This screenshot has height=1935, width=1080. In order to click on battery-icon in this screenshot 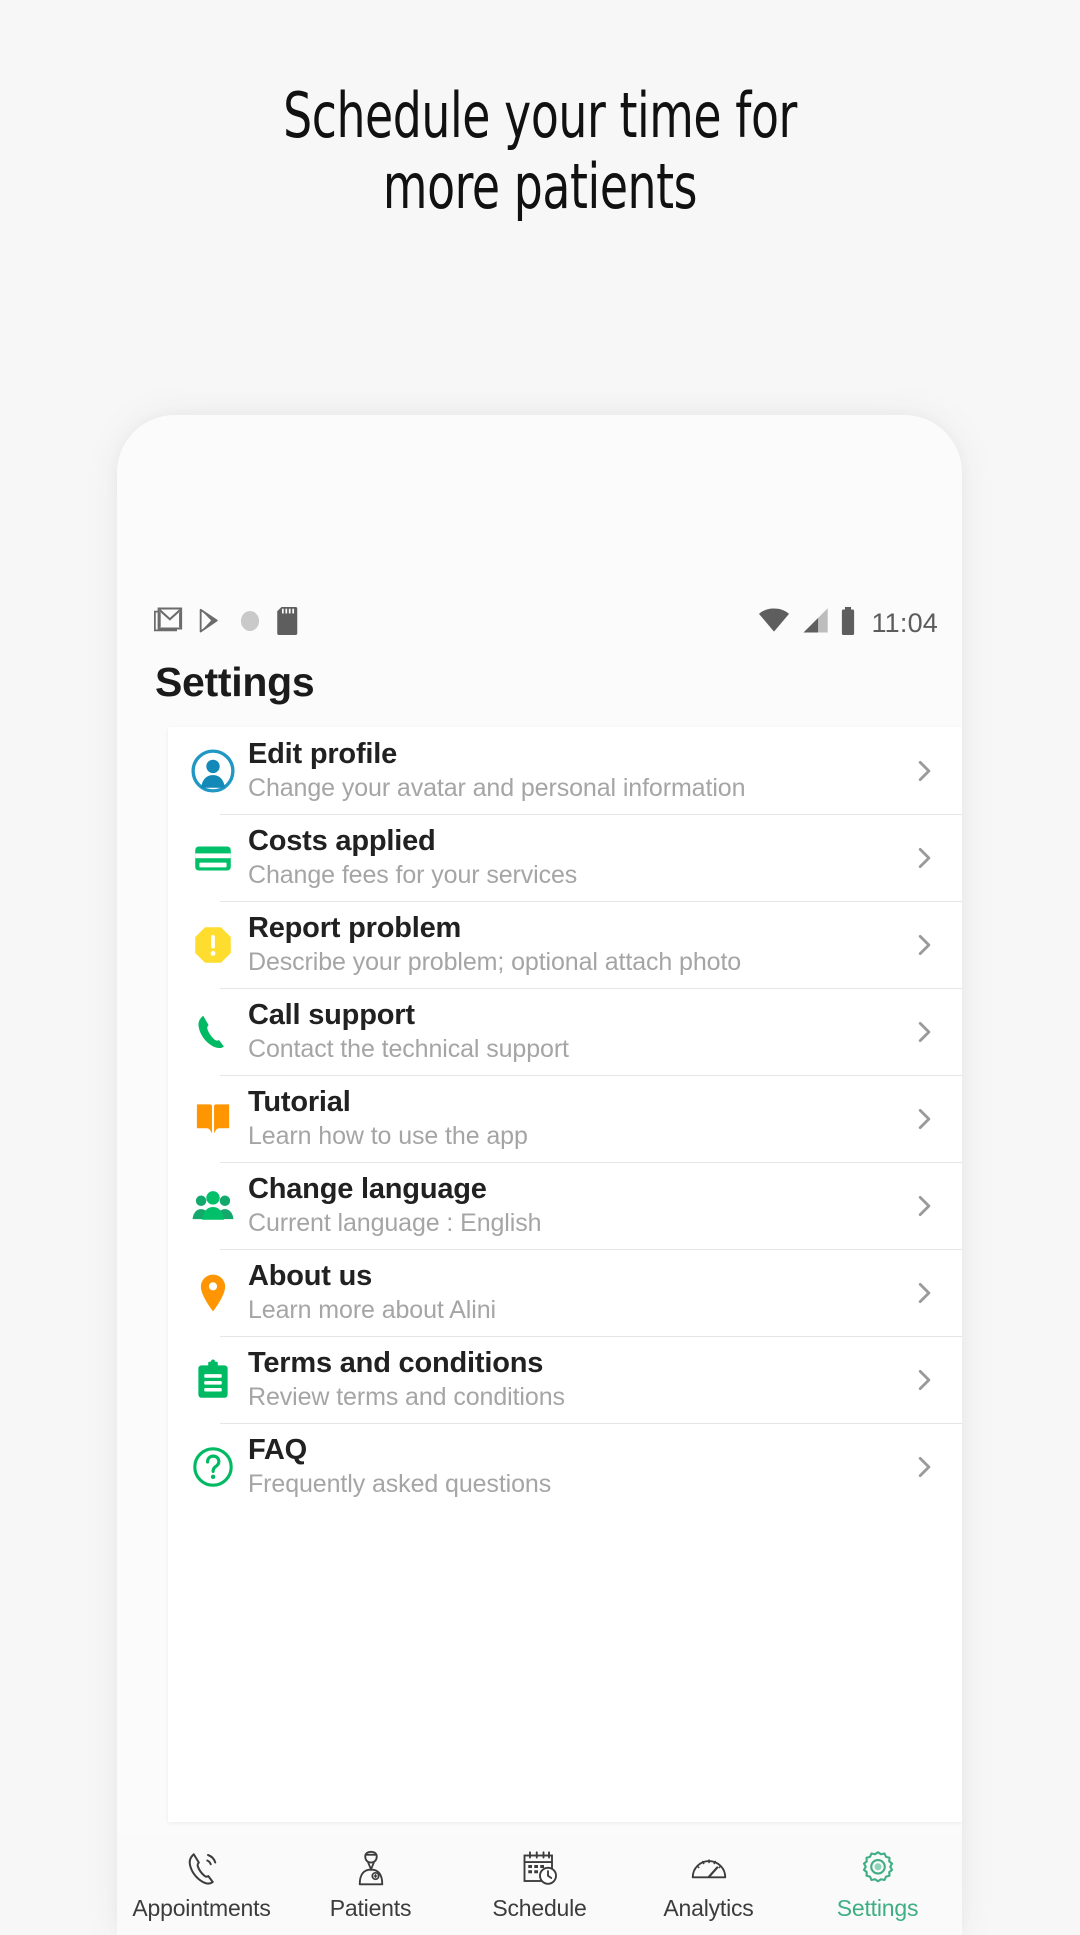, I will do `click(848, 623)`.